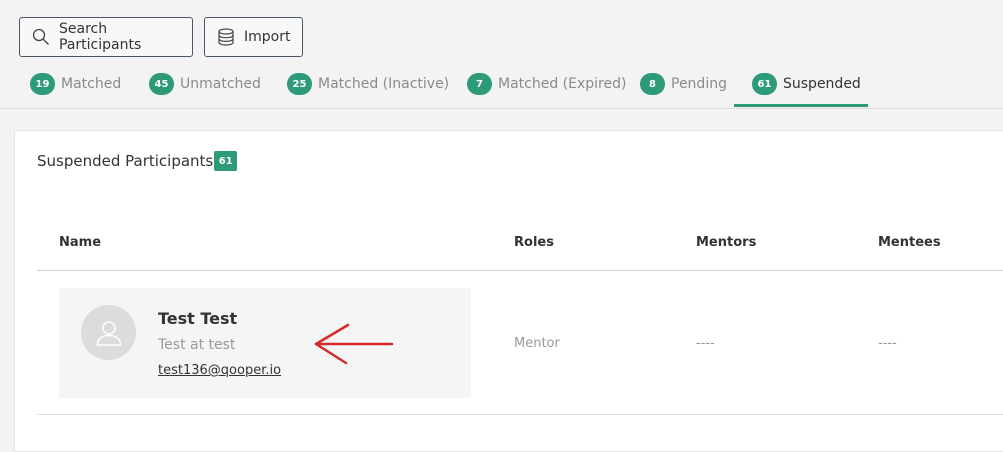 The height and width of the screenshot is (452, 1003). I want to click on import-button: Import, so click(253, 37).